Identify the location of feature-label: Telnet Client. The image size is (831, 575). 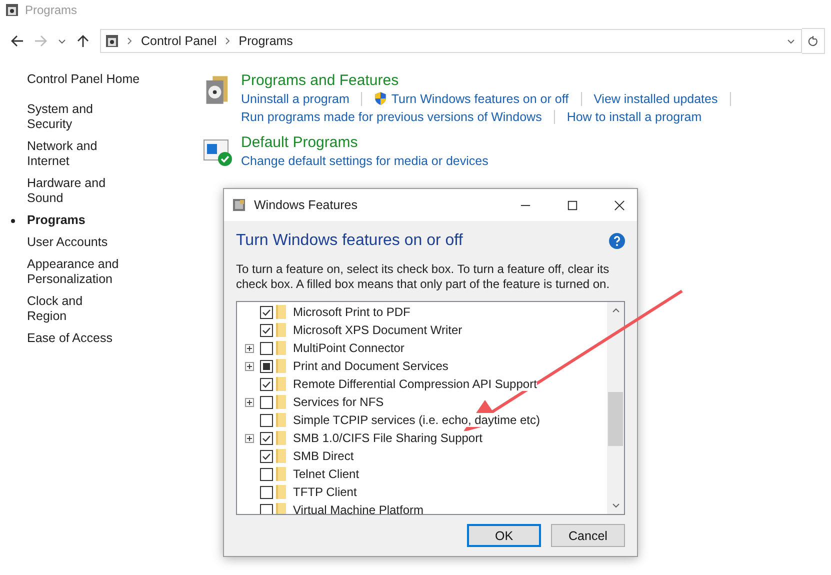
(326, 474).